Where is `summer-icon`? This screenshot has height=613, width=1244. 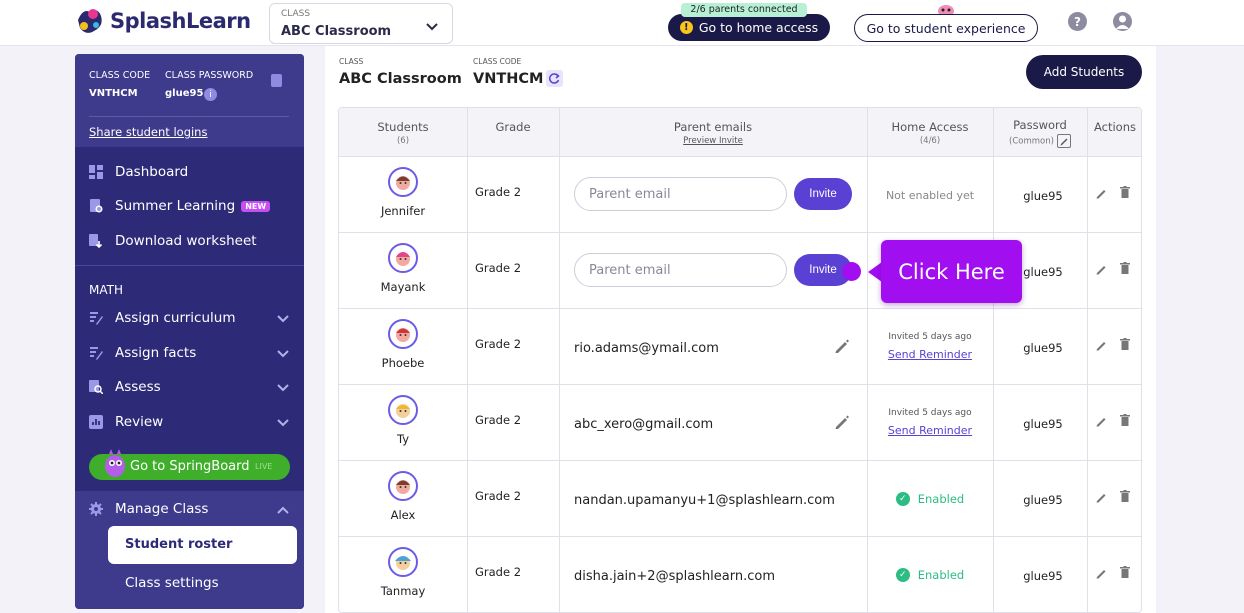
summer-icon is located at coordinates (96, 206).